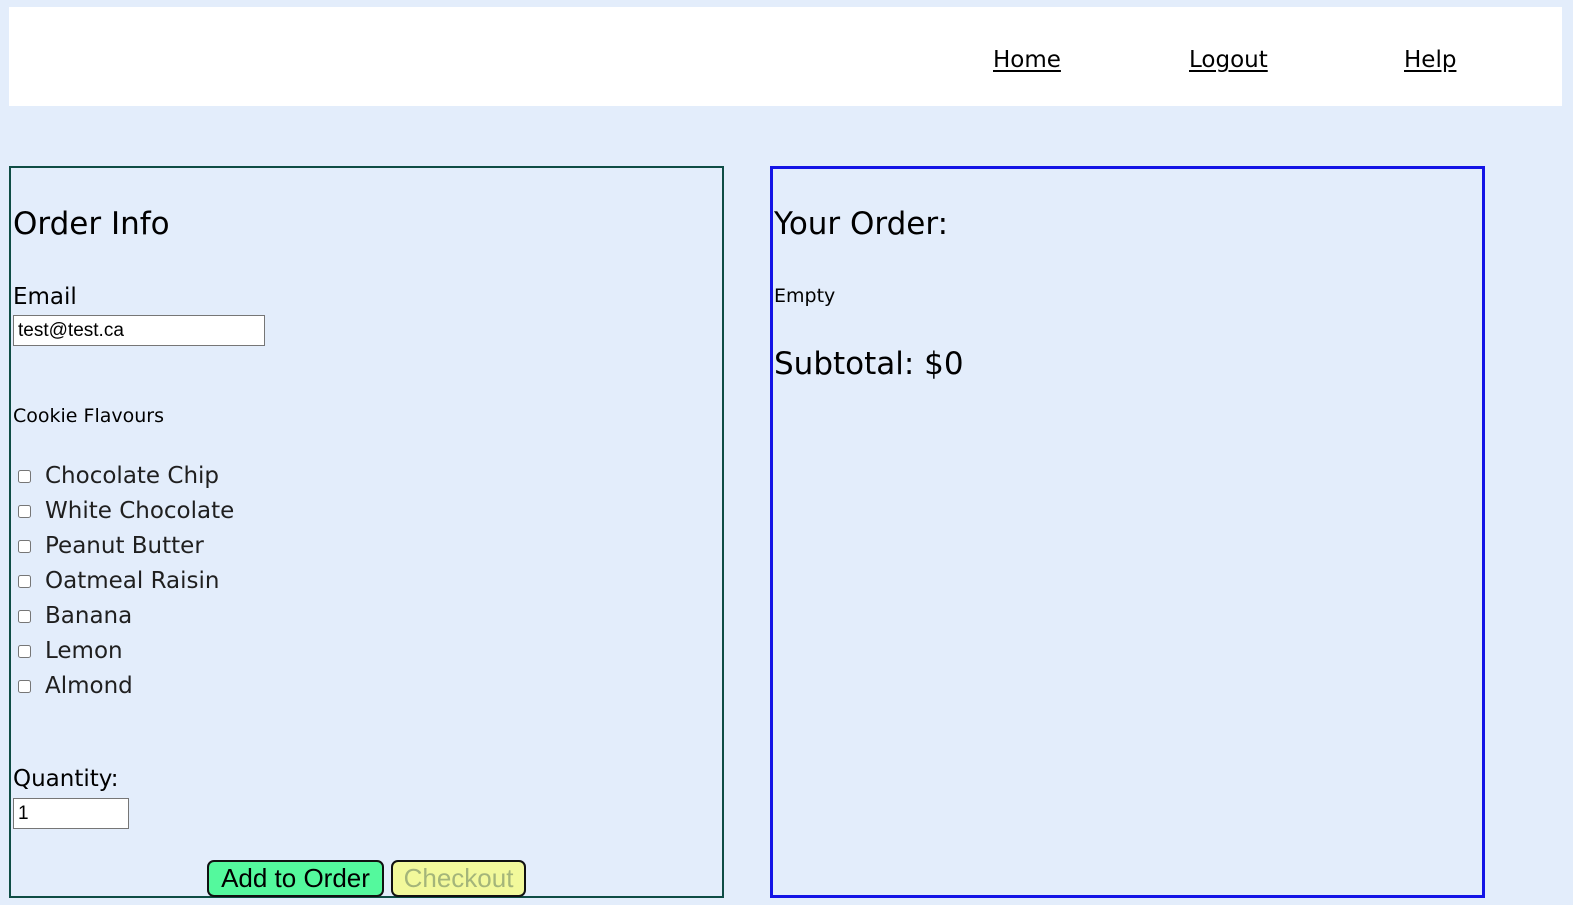 This screenshot has width=1573, height=905. I want to click on email-label: Email, so click(45, 297).